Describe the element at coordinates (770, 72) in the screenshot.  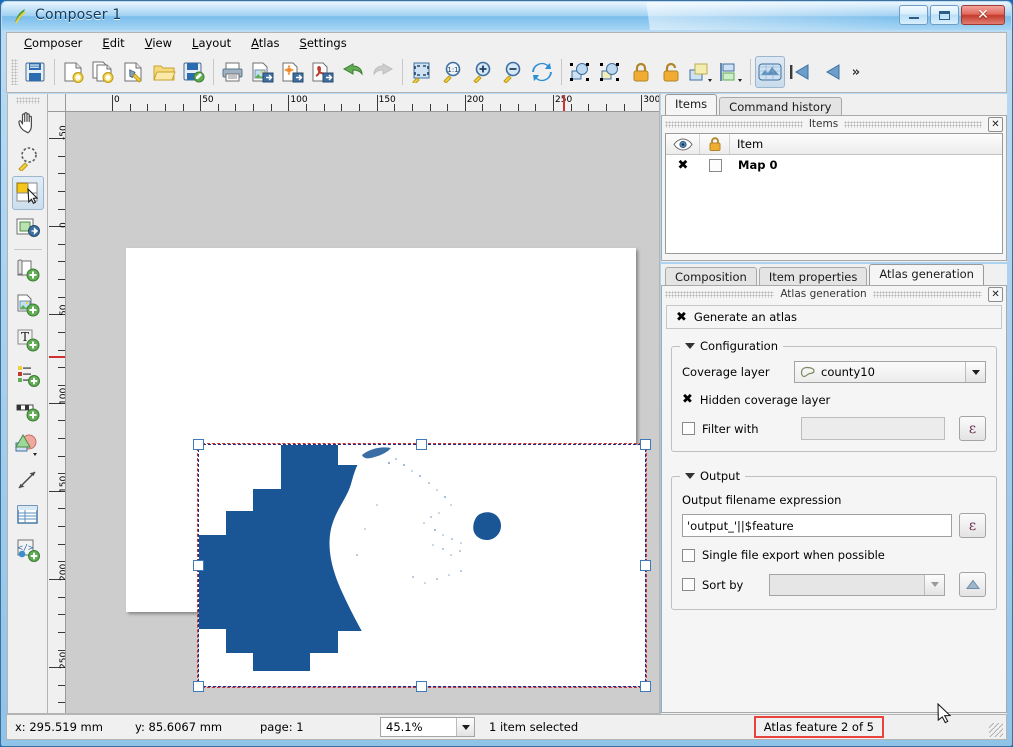
I see `atlas-preview-icon` at that location.